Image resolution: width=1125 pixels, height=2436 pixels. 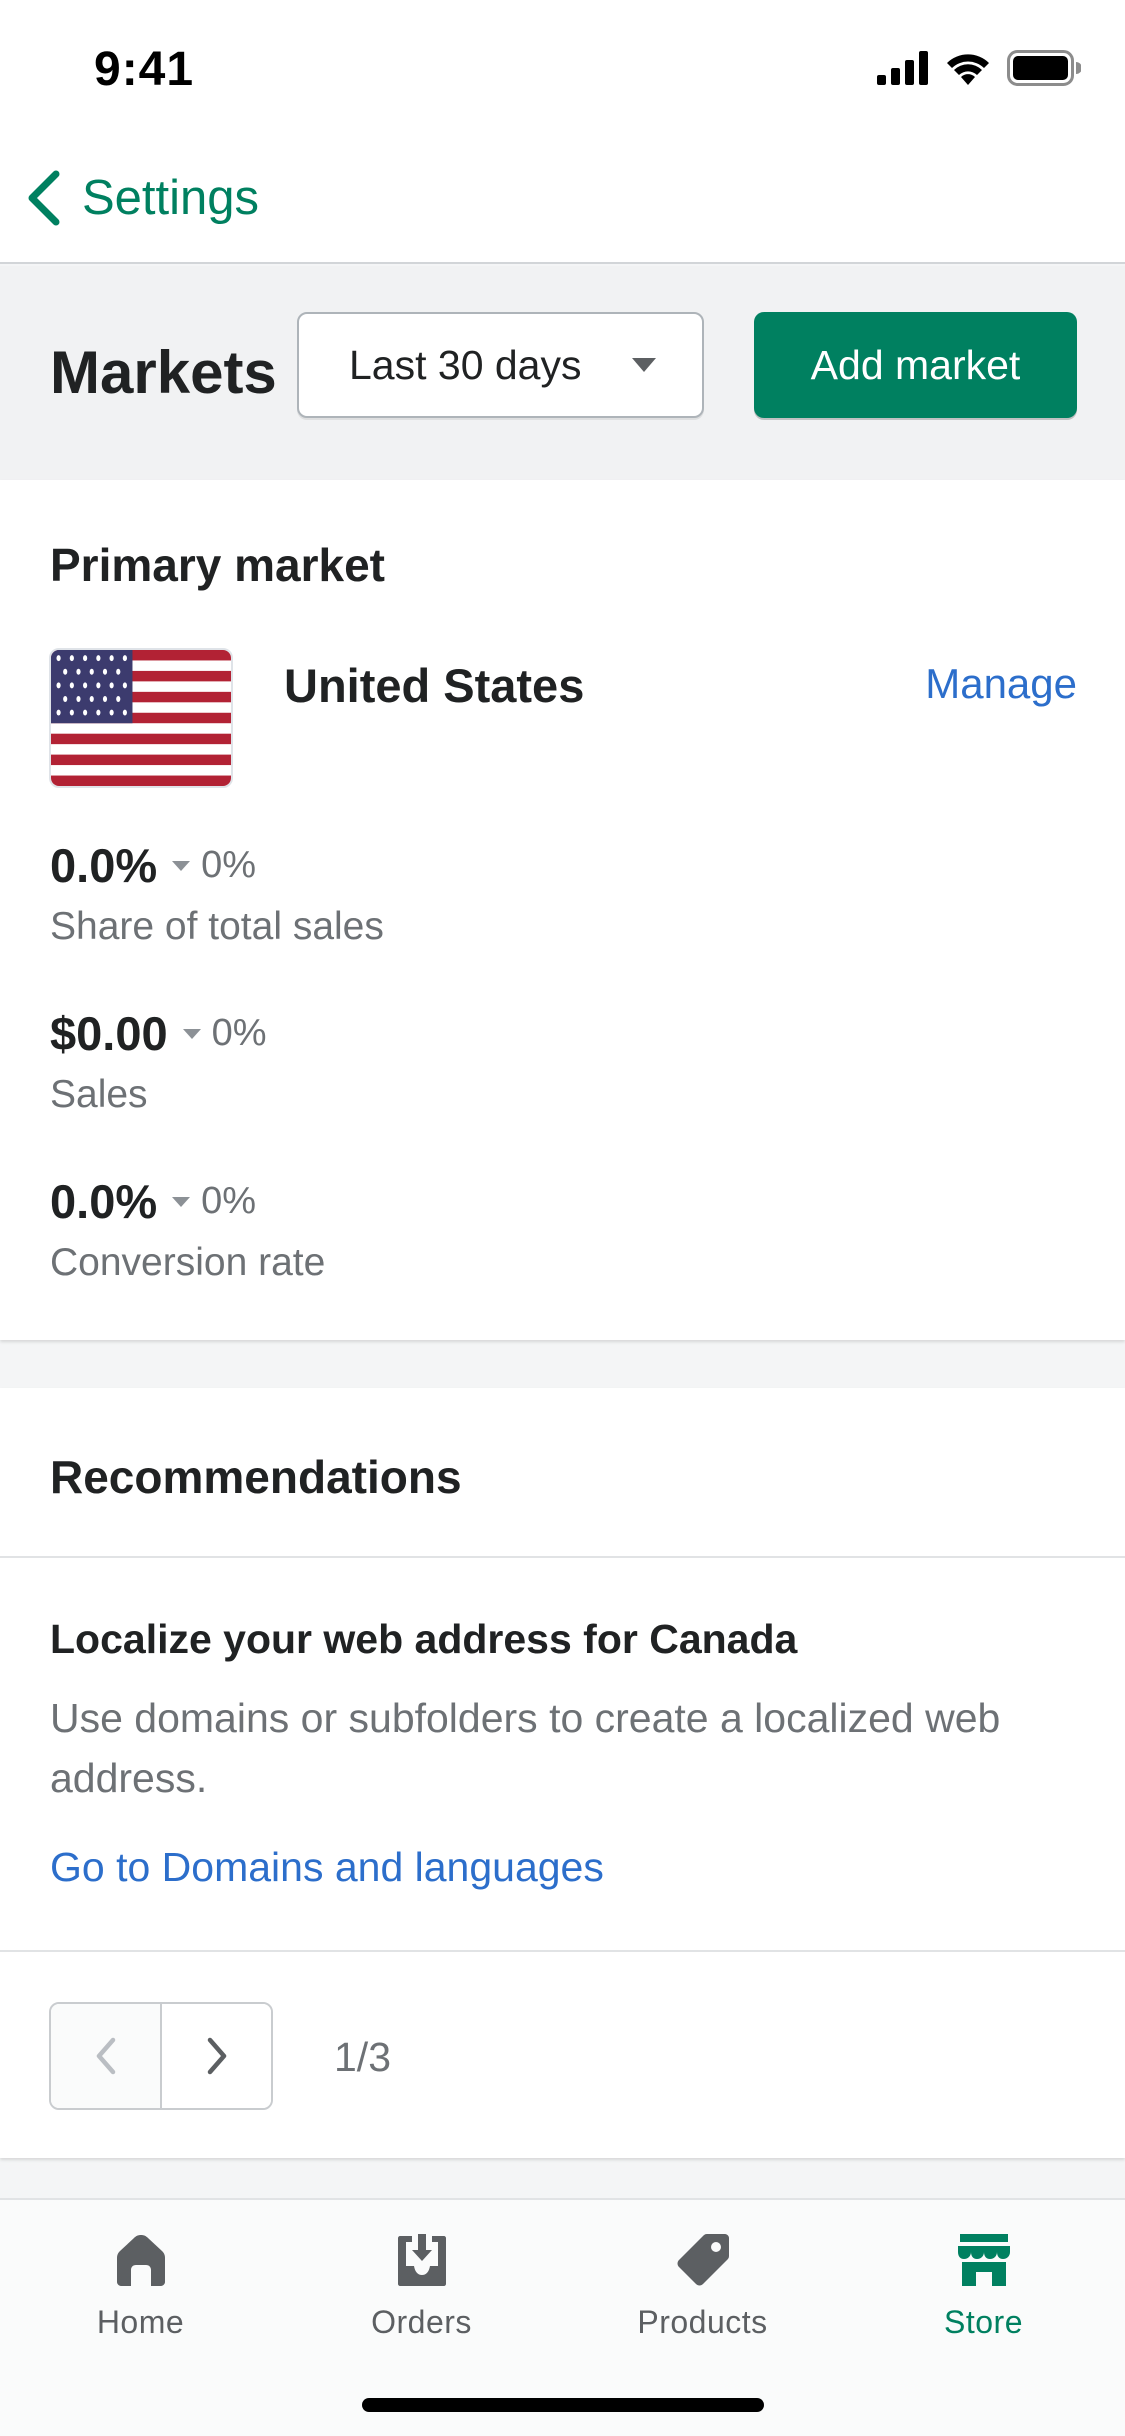 I want to click on tag-icon, so click(x=703, y=2260).